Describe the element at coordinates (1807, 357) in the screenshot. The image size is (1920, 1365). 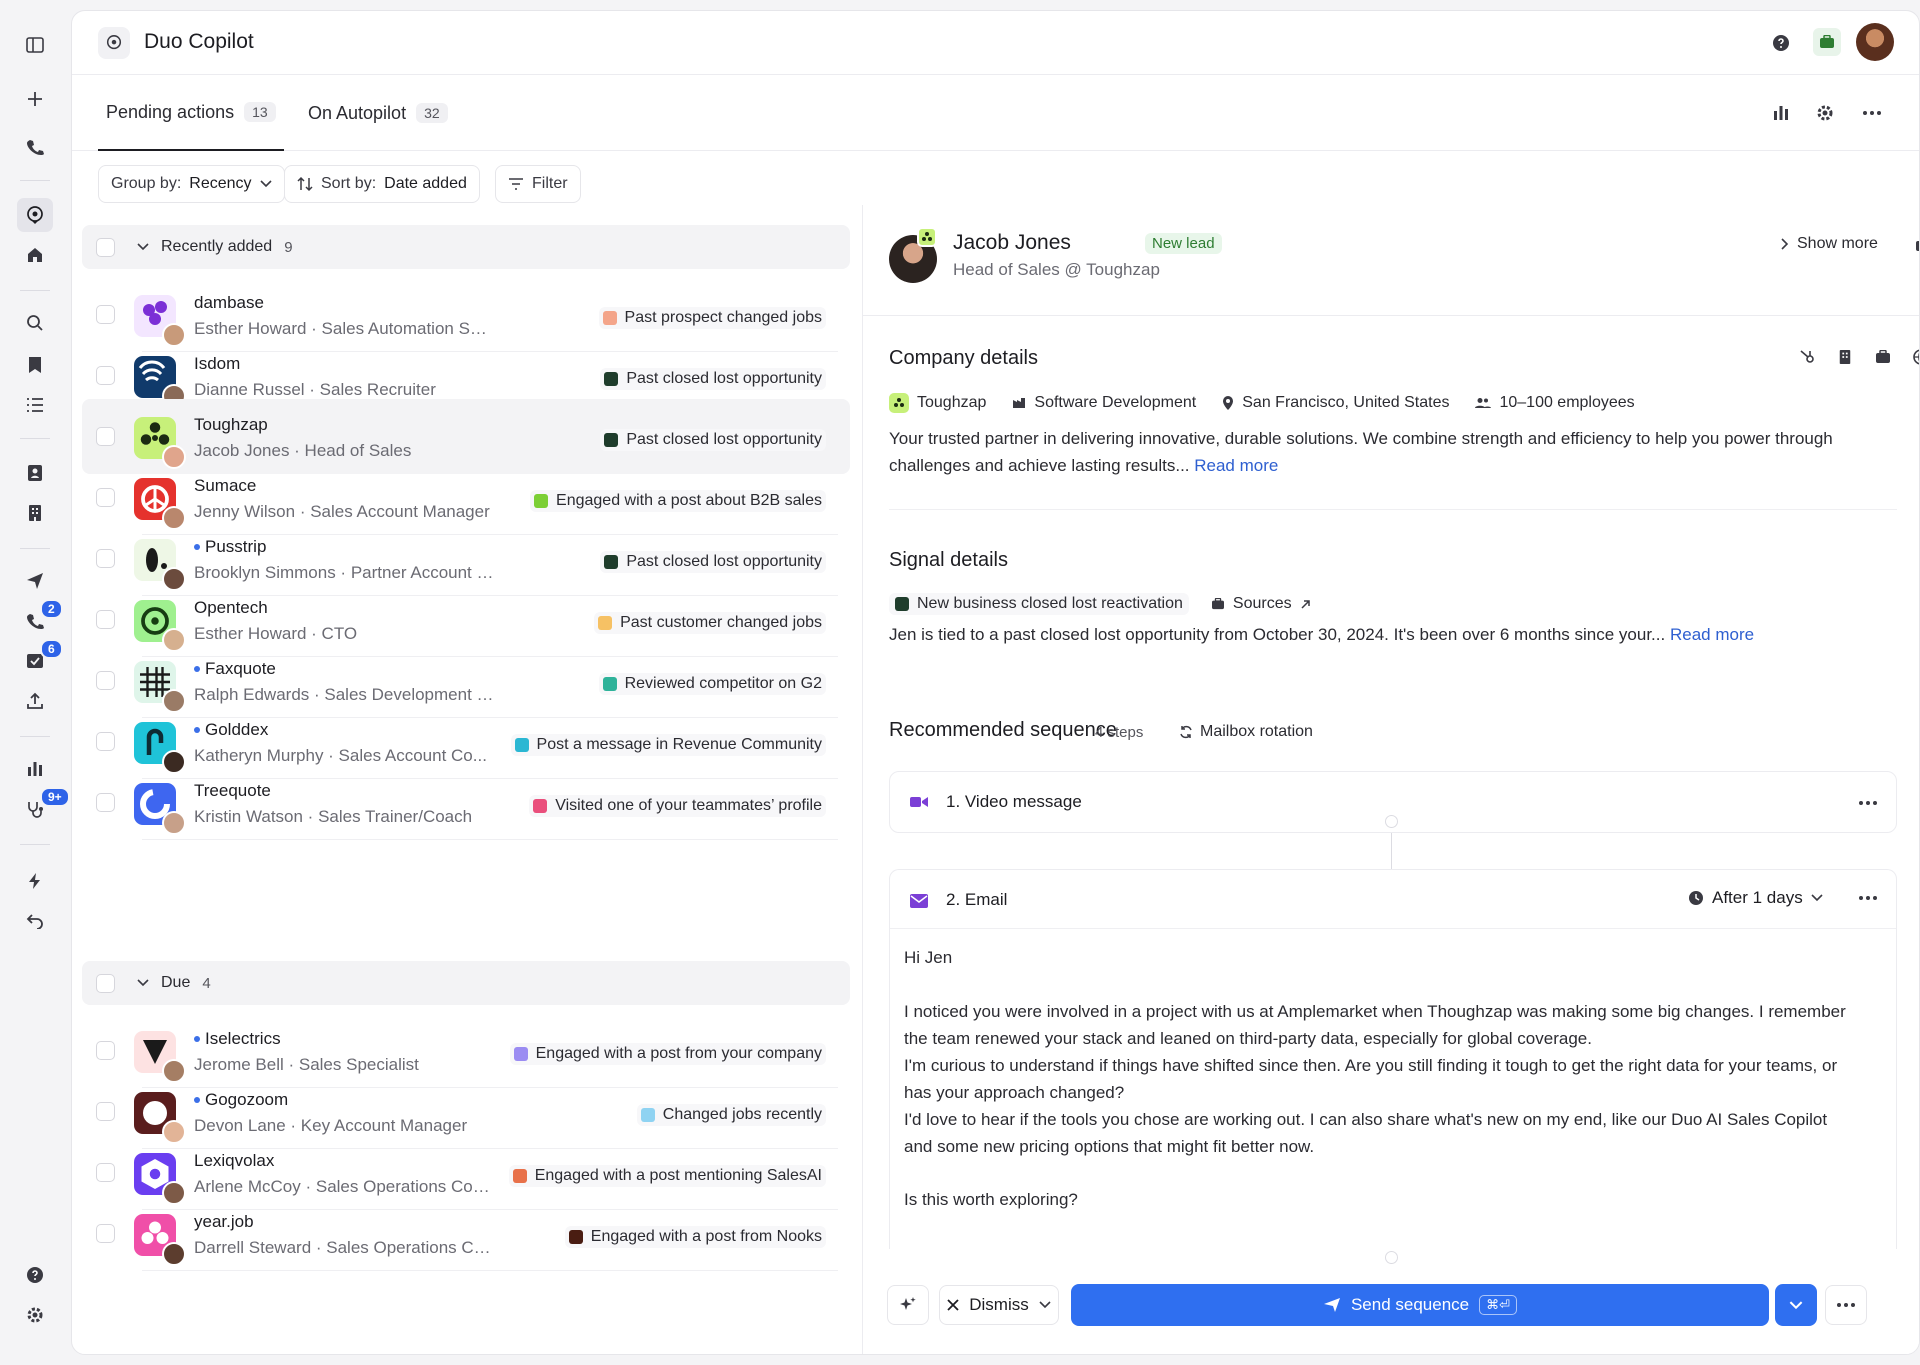
I see `hubspot-icon` at that location.